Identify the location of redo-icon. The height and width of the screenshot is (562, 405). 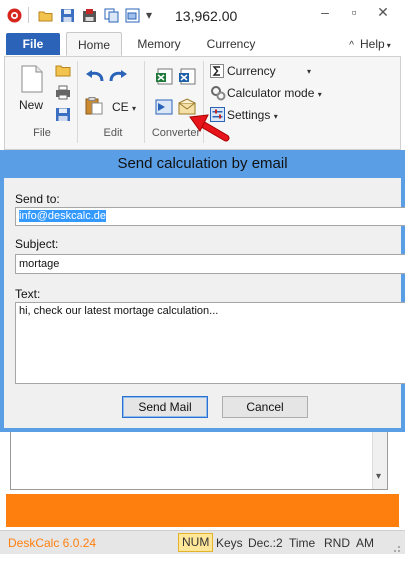
(118, 77).